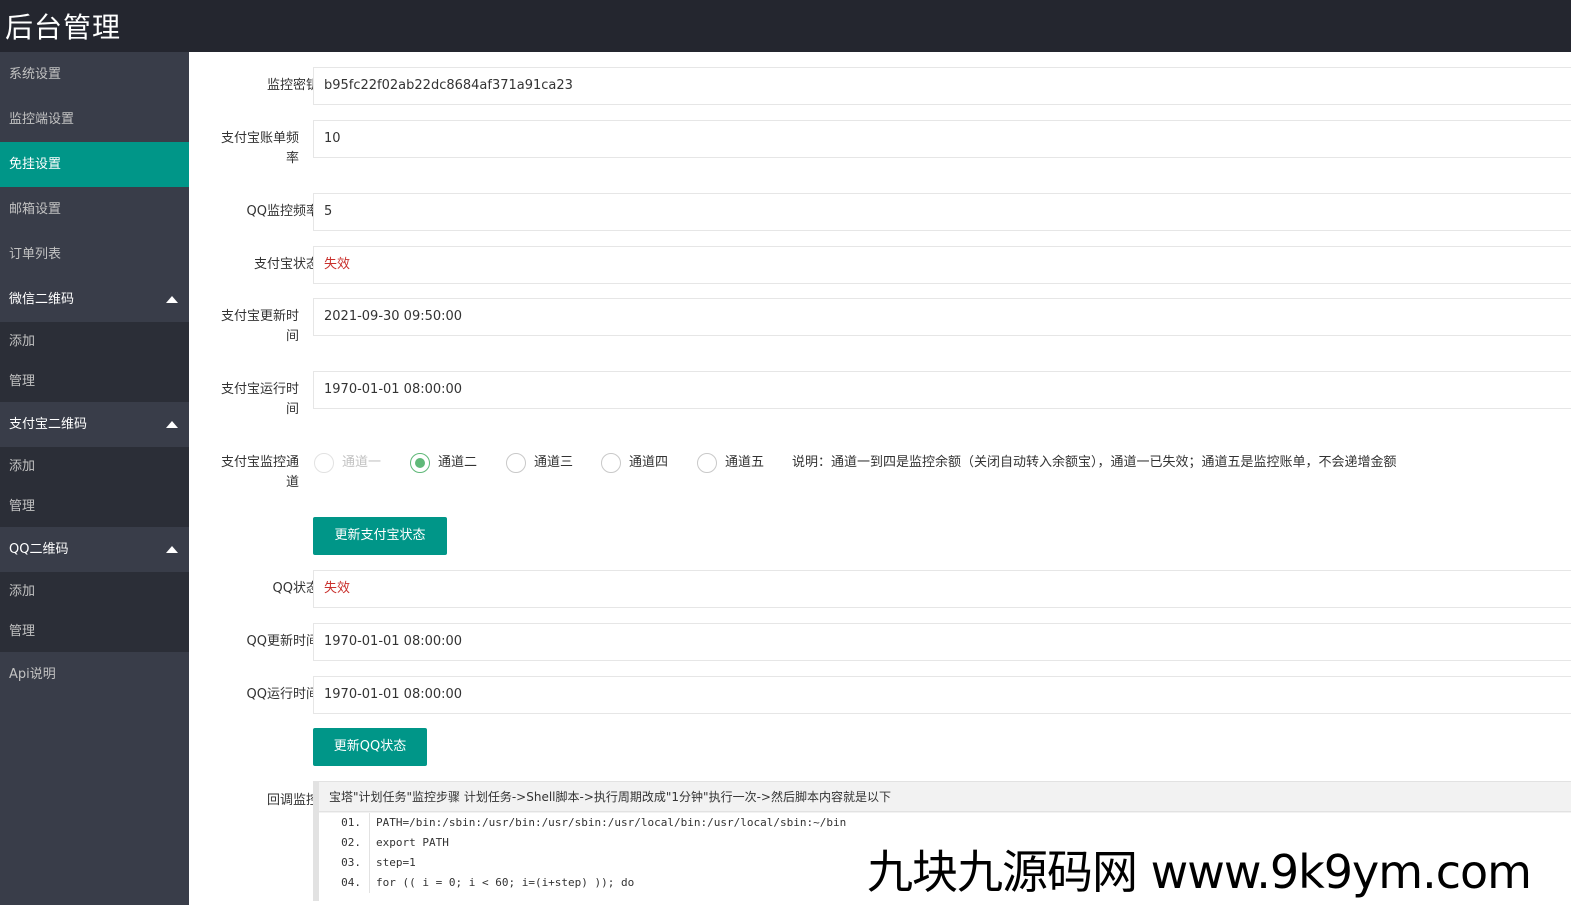 The image size is (1571, 905). I want to click on field-label: 监控密钥, so click(292, 85).